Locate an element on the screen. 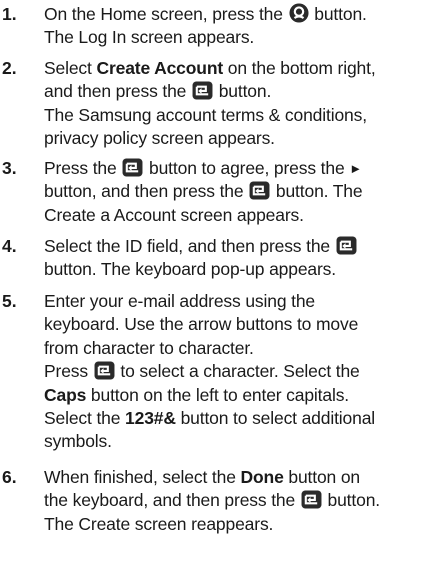 Image resolution: width=447 pixels, height=582 pixels. step-number: 2. is located at coordinates (9, 68).